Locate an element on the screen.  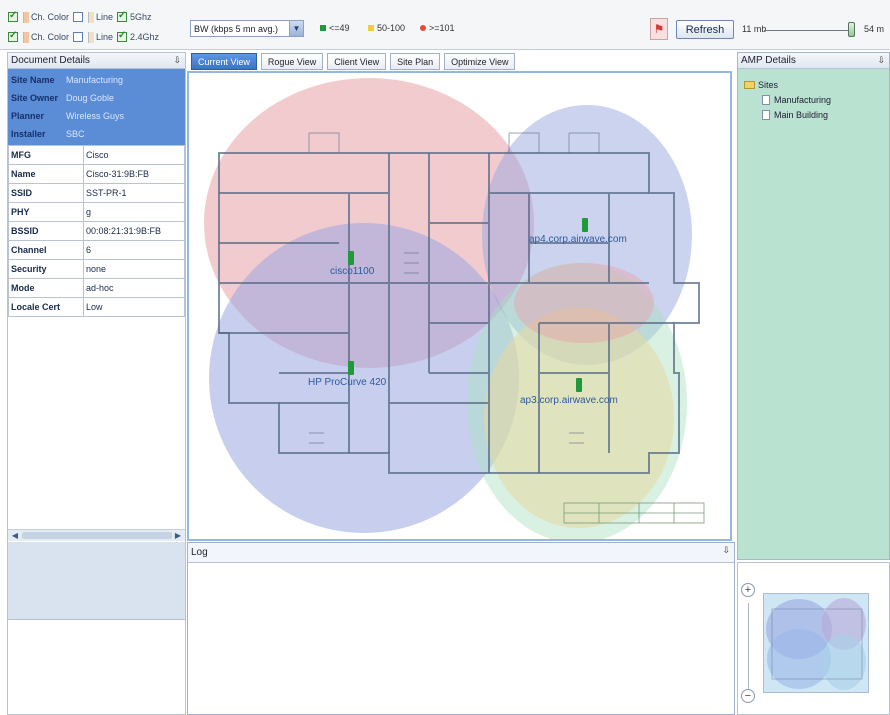
table-row: BSSID 00:08:21:31:9B:FB is located at coordinates (96, 231).